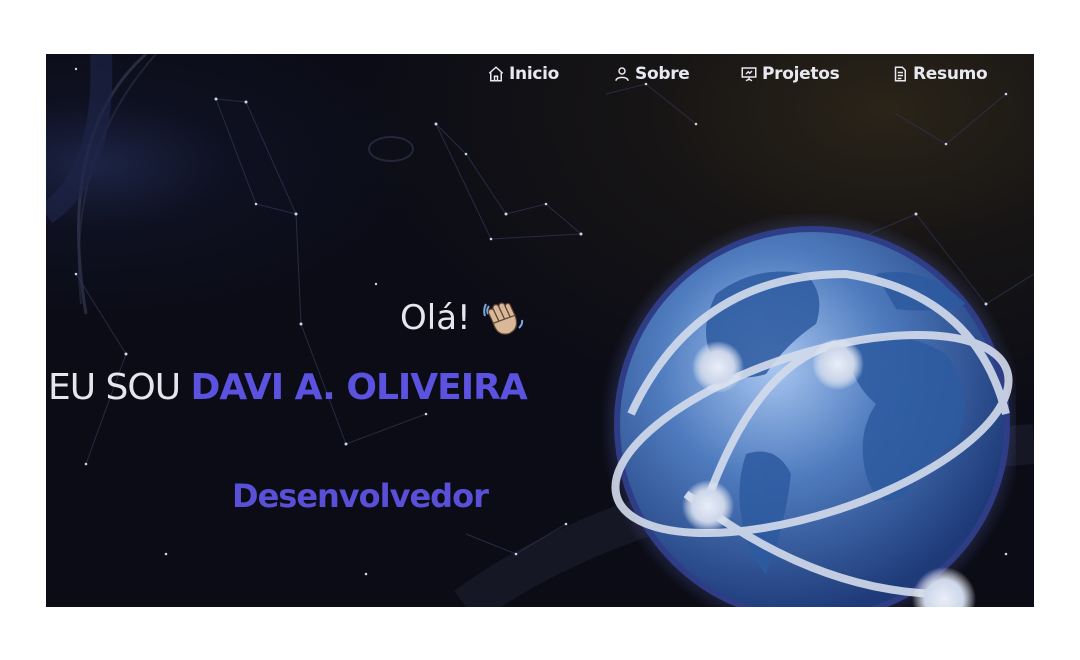  What do you see at coordinates (534, 74) in the screenshot?
I see `nav-item-label: Inicio` at bounding box center [534, 74].